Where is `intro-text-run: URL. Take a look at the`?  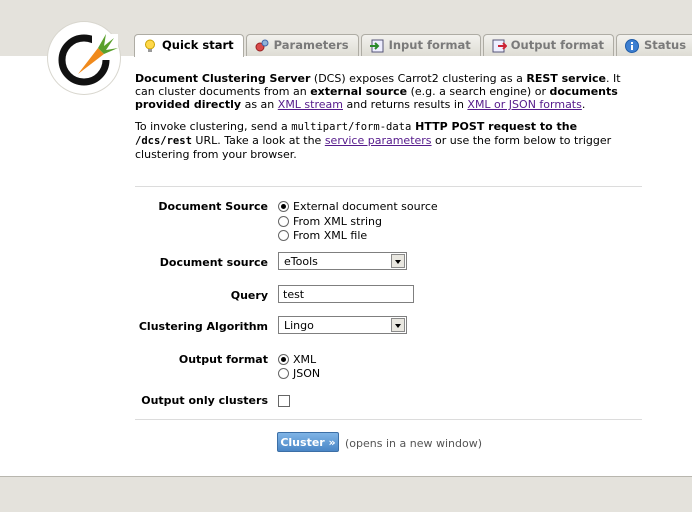 intro-text-run: URL. Take a look at the is located at coordinates (258, 140).